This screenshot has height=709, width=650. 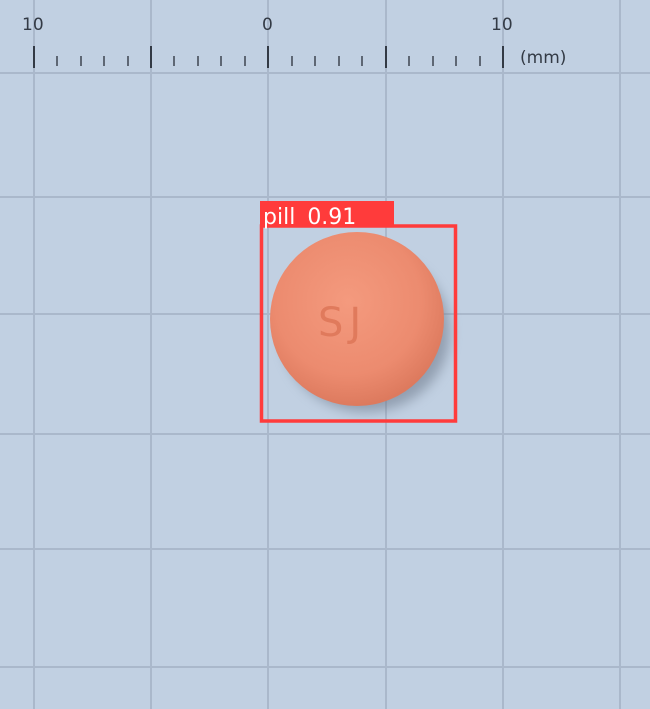 What do you see at coordinates (279, 217) in the screenshot?
I see `detection-class: pill` at bounding box center [279, 217].